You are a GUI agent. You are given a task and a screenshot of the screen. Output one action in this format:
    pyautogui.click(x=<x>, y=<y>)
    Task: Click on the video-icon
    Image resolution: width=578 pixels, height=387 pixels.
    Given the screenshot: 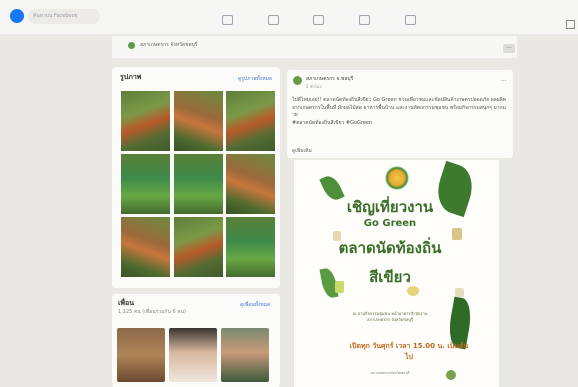 What is the action you would take?
    pyautogui.click(x=273, y=20)
    